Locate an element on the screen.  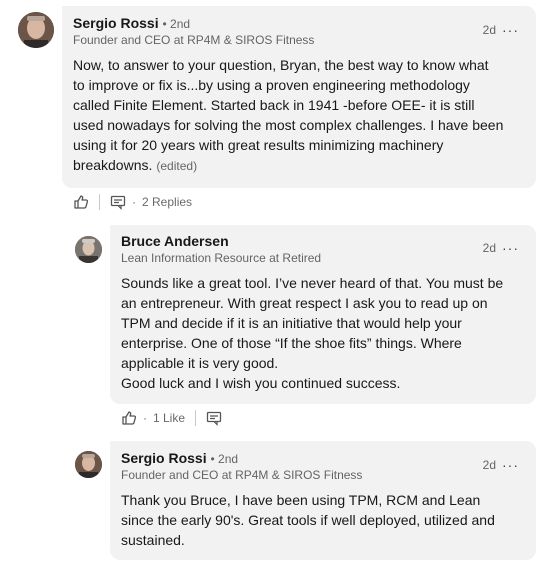
edited-label: (edited) is located at coordinates (177, 166).